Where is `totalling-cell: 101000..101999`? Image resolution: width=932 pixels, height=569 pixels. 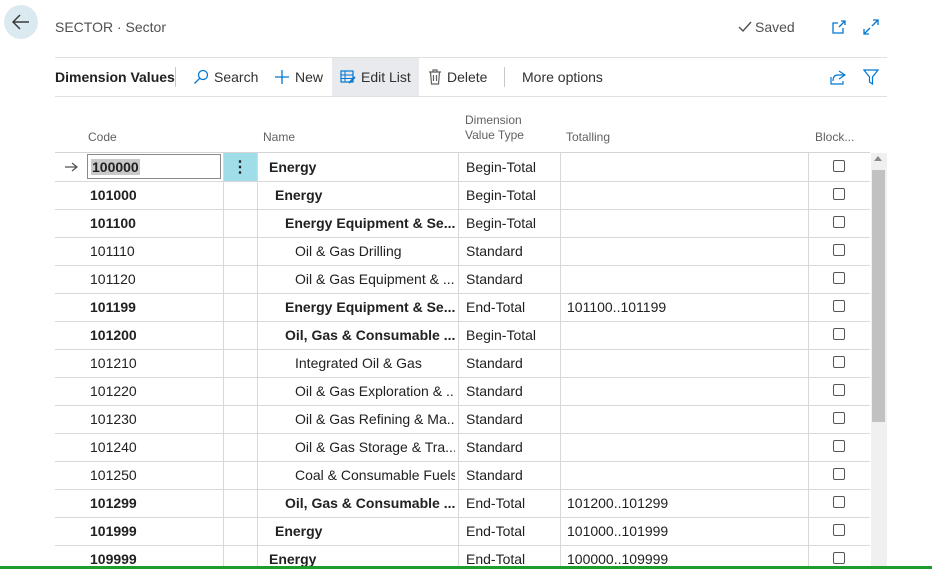
totalling-cell: 101000..101999 is located at coordinates (687, 531).